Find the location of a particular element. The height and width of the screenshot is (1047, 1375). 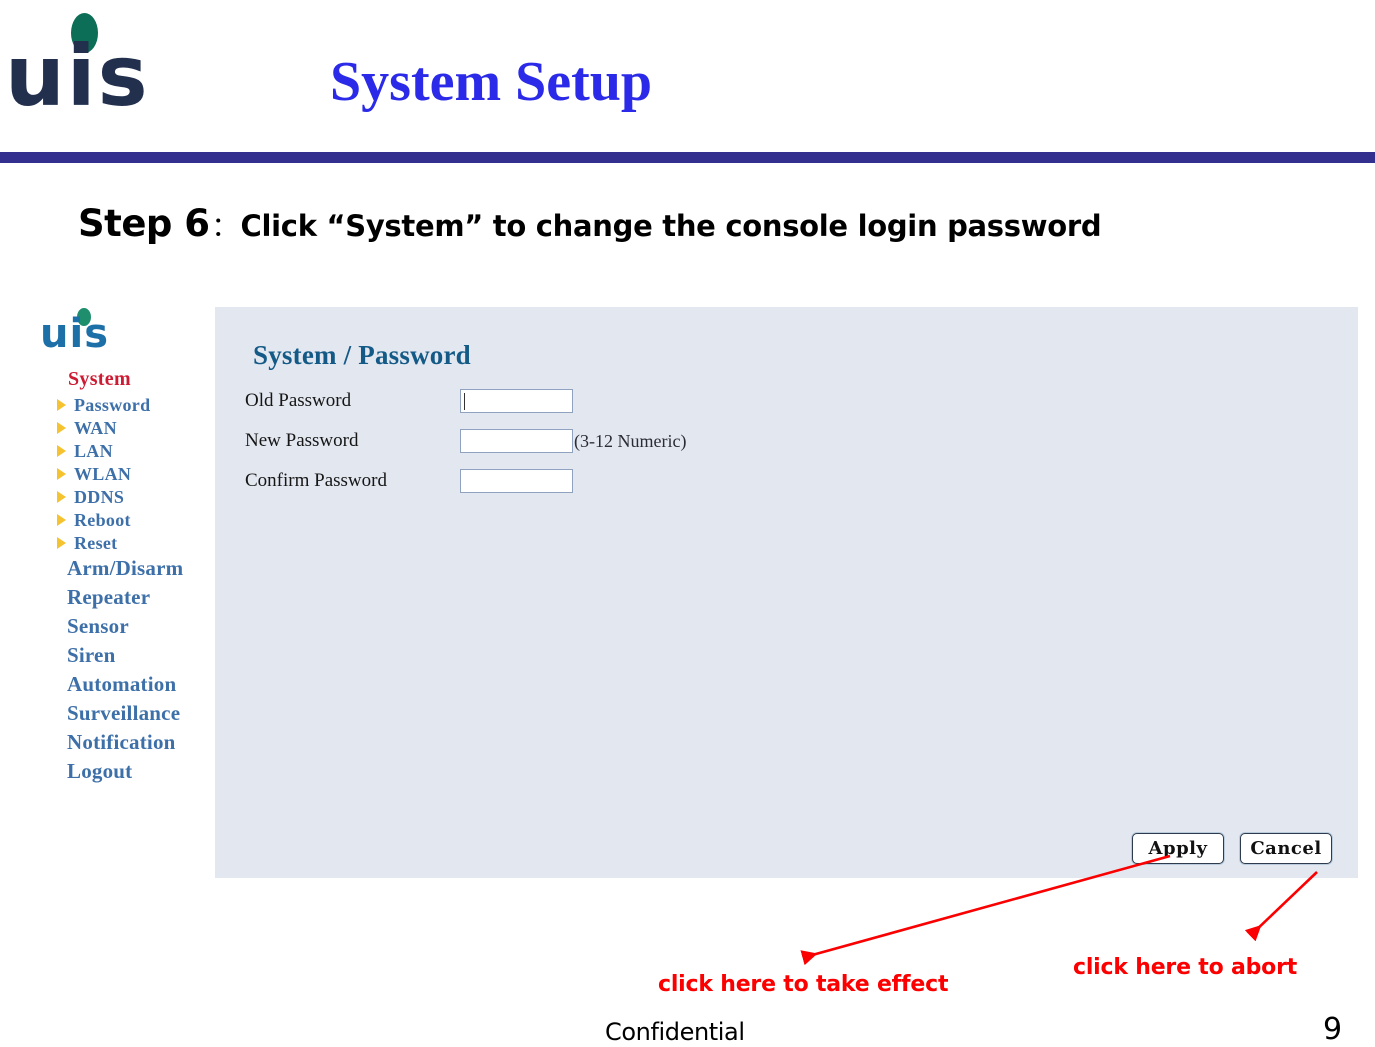

brand-logo-text: uis is located at coordinates (77, 76).